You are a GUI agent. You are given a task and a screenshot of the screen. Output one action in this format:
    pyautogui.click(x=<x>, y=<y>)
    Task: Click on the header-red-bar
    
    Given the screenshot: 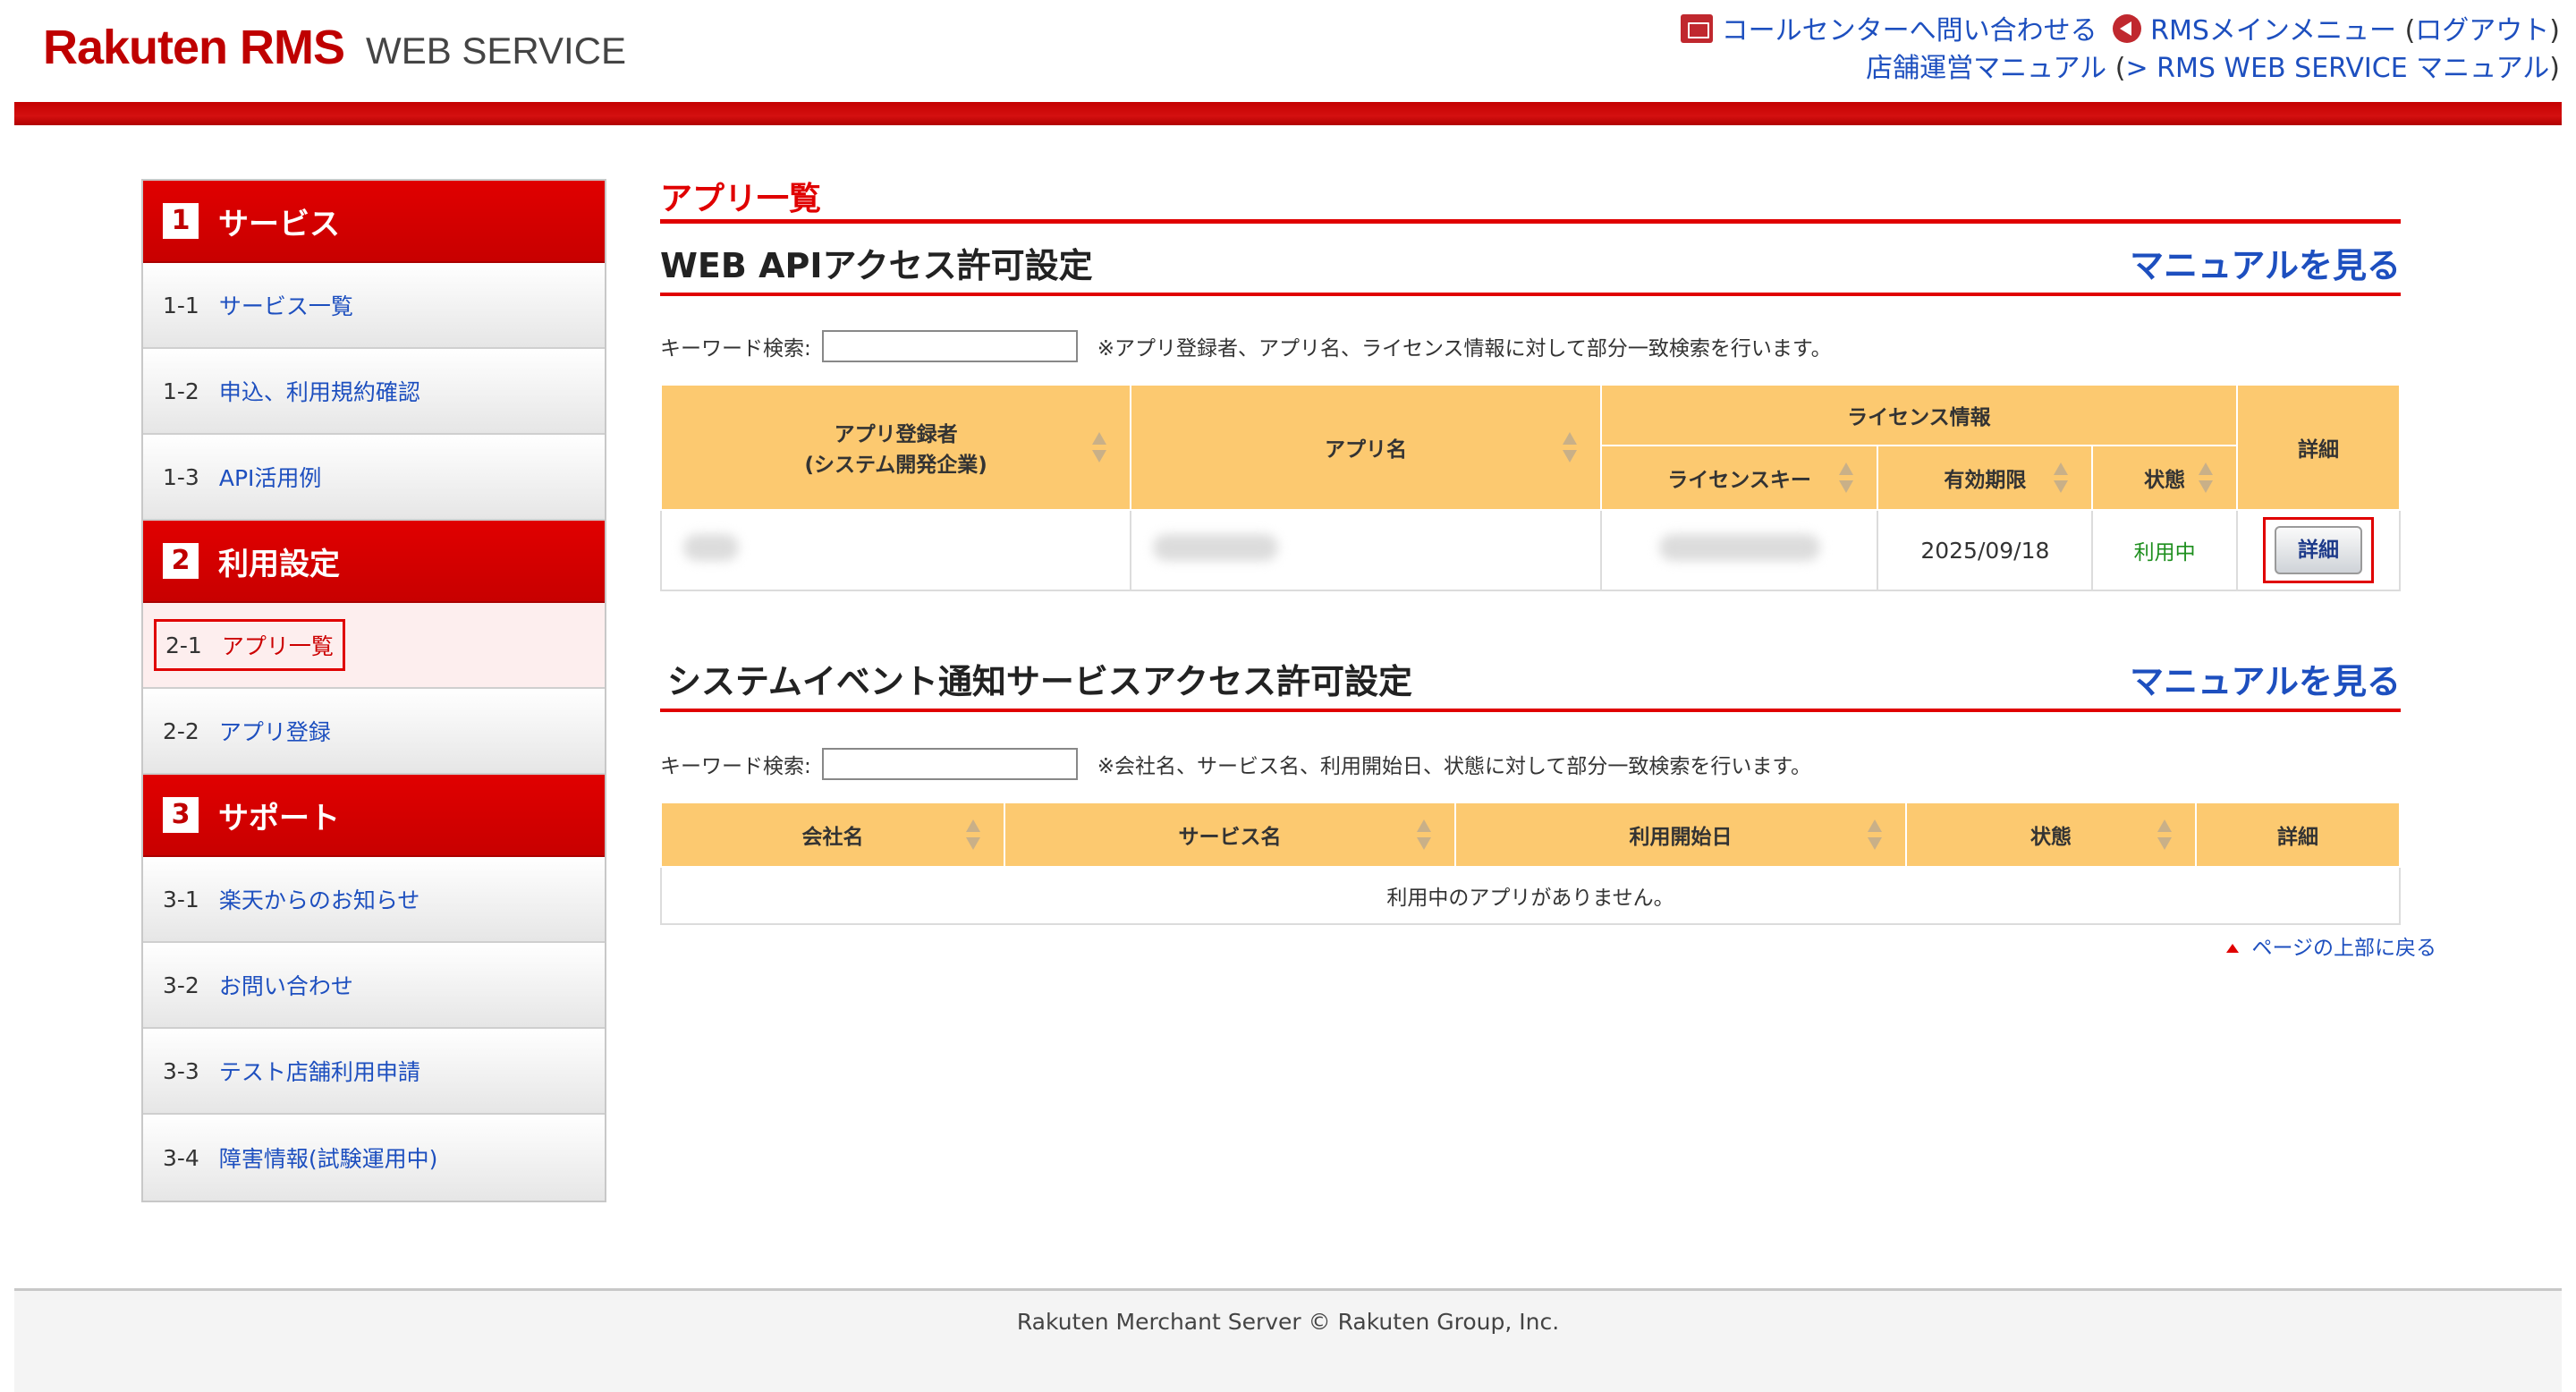 What is the action you would take?
    pyautogui.click(x=1288, y=113)
    